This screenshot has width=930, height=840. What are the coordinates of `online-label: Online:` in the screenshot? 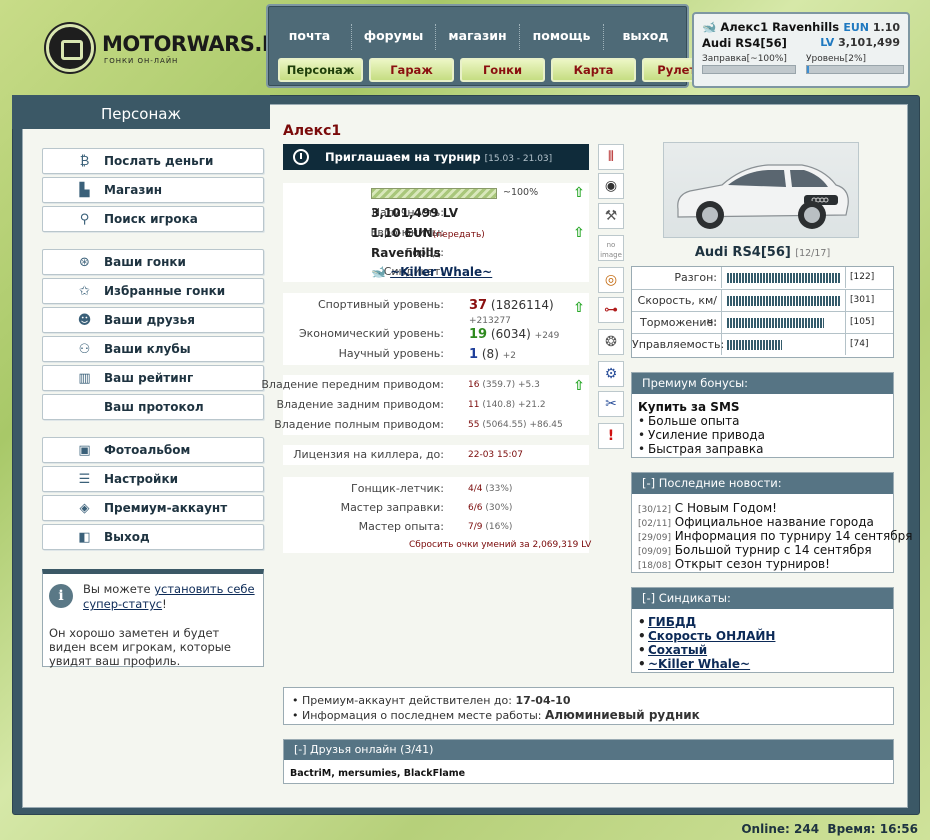 It's located at (765, 829).